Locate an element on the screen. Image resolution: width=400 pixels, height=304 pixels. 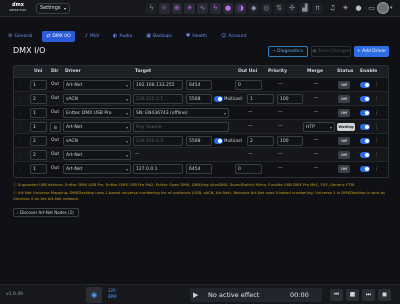
usb-device-select: SN: EN436743 (offline) ▾ is located at coordinates (181, 113).